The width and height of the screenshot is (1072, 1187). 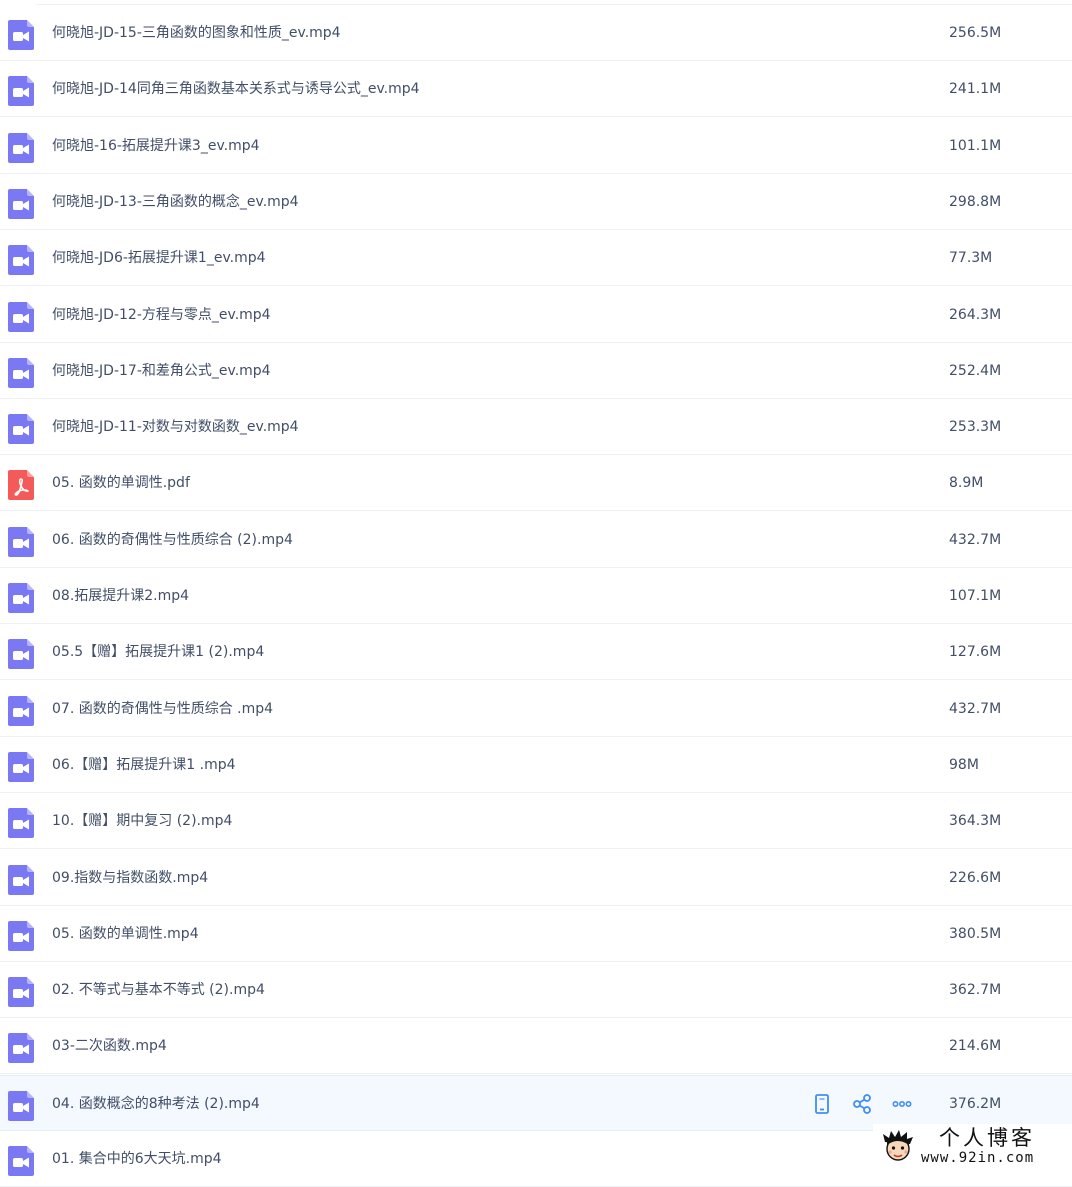 I want to click on file-name: 何晓旭-JD-11-对数与对数函数_ev.mp4, so click(x=175, y=427).